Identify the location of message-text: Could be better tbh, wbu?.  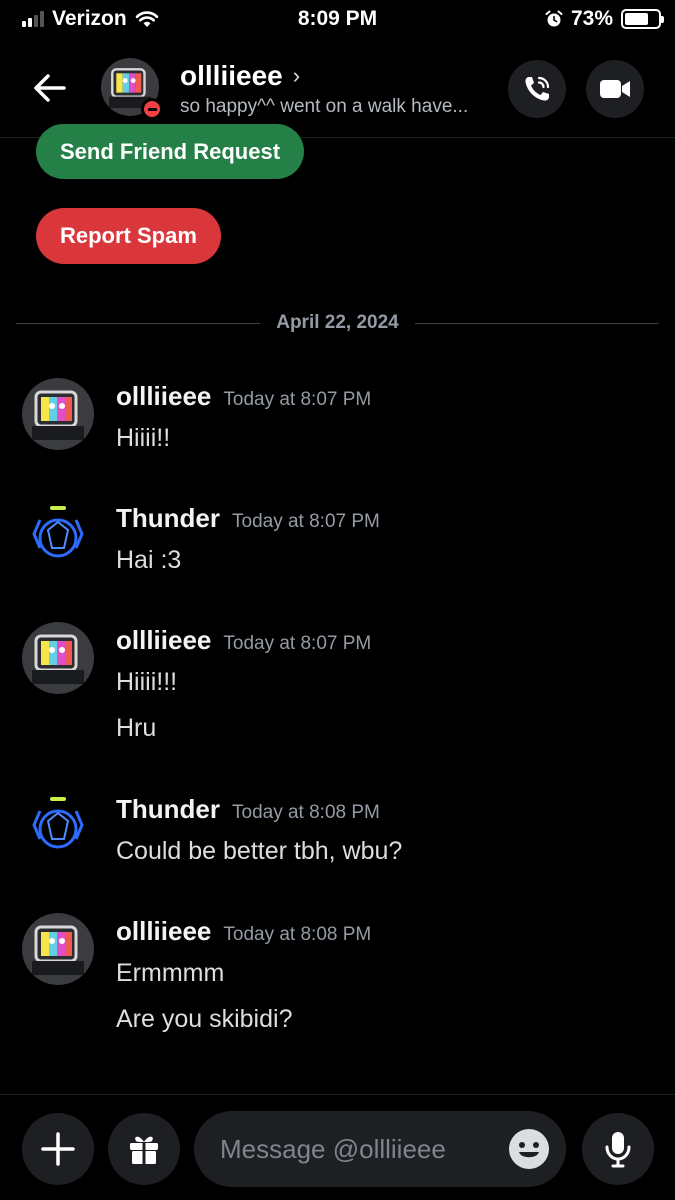
(259, 851).